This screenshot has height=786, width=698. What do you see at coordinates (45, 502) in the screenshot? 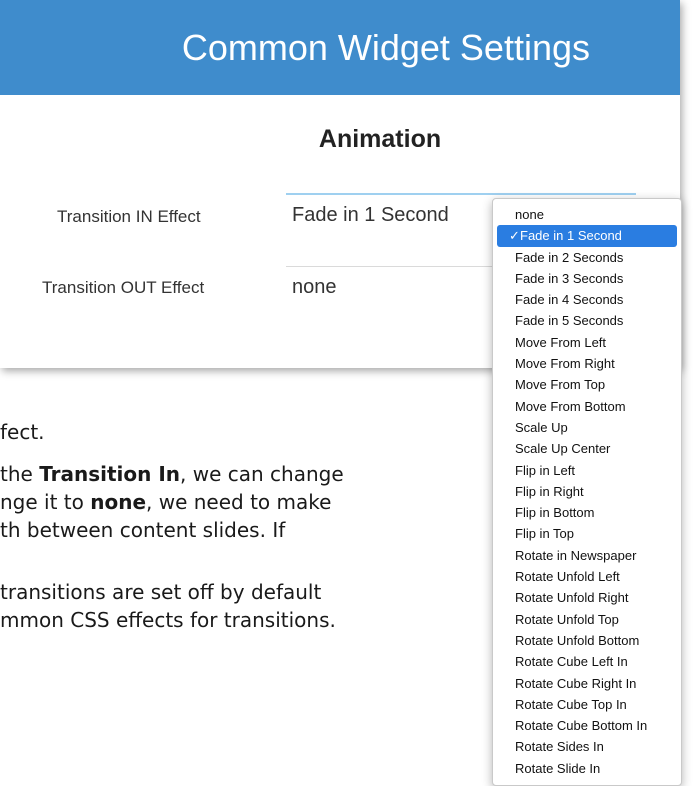
I see `doc-text: nge it to` at bounding box center [45, 502].